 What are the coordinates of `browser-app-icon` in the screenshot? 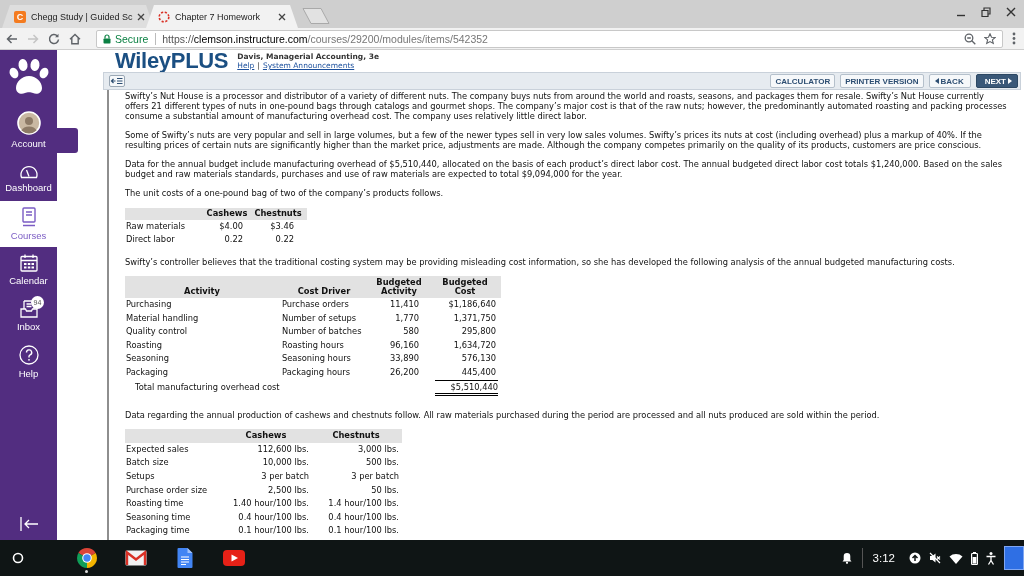 It's located at (86, 558).